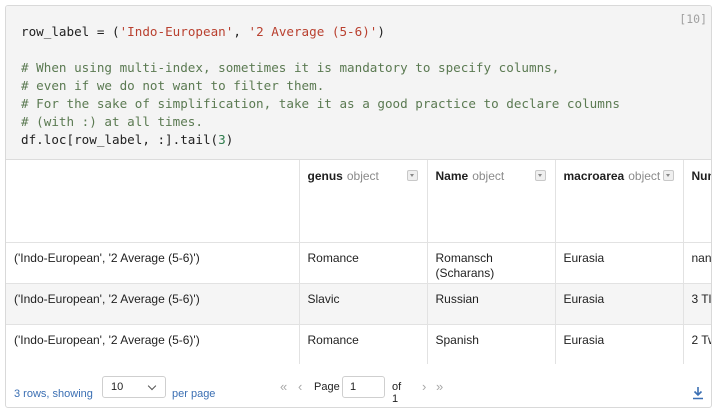  Describe the element at coordinates (327, 387) in the screenshot. I see `page-label: Page` at that location.